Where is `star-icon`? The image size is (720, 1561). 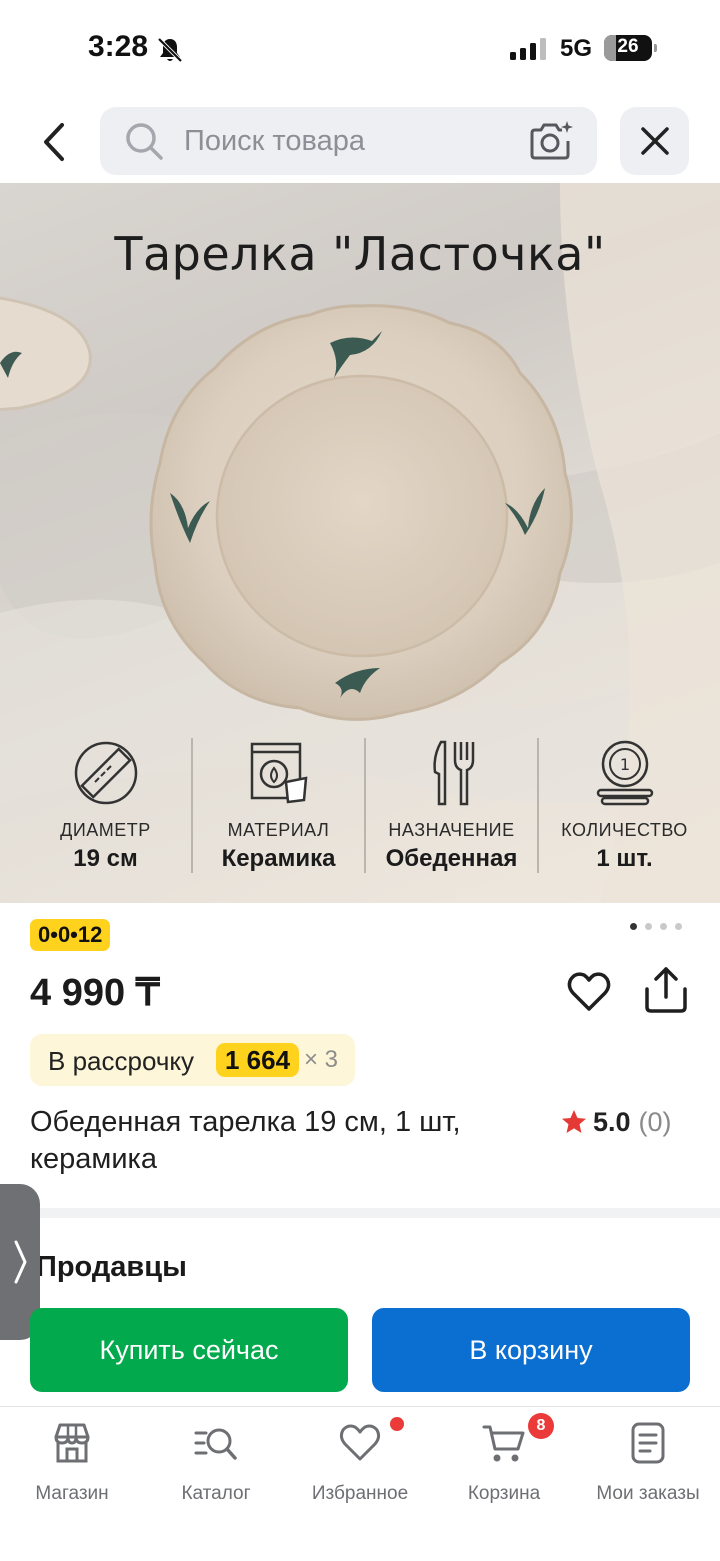 star-icon is located at coordinates (574, 1121).